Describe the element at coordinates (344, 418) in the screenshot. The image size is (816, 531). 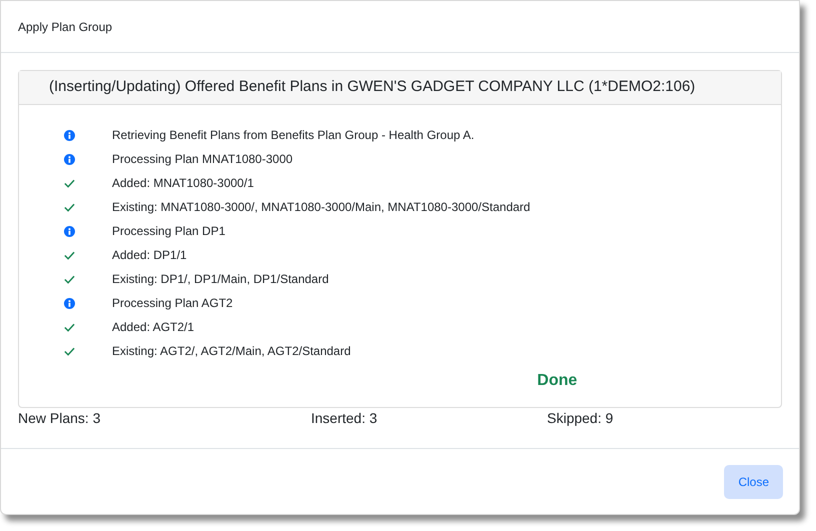
I see `stat-text: Inserted: 3` at that location.